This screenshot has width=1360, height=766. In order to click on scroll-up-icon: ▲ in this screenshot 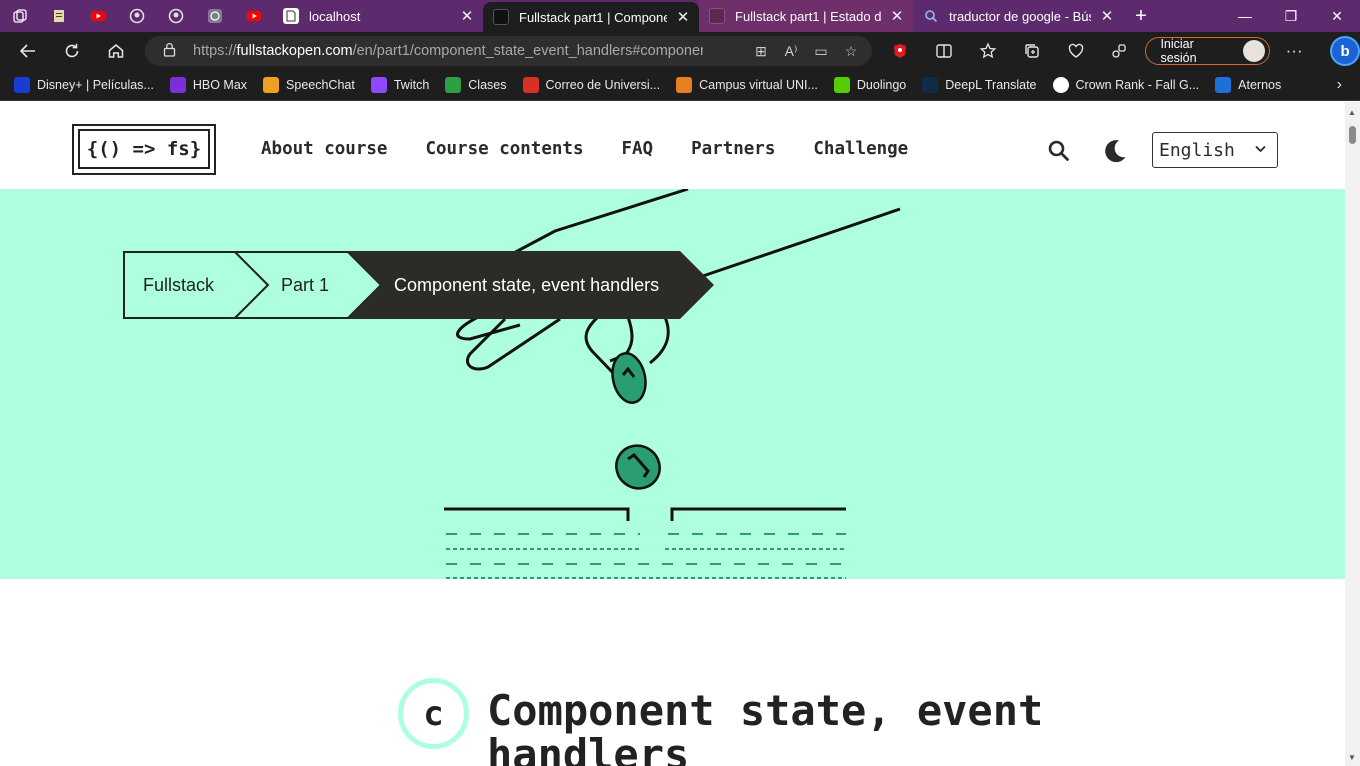, I will do `click(1352, 112)`.